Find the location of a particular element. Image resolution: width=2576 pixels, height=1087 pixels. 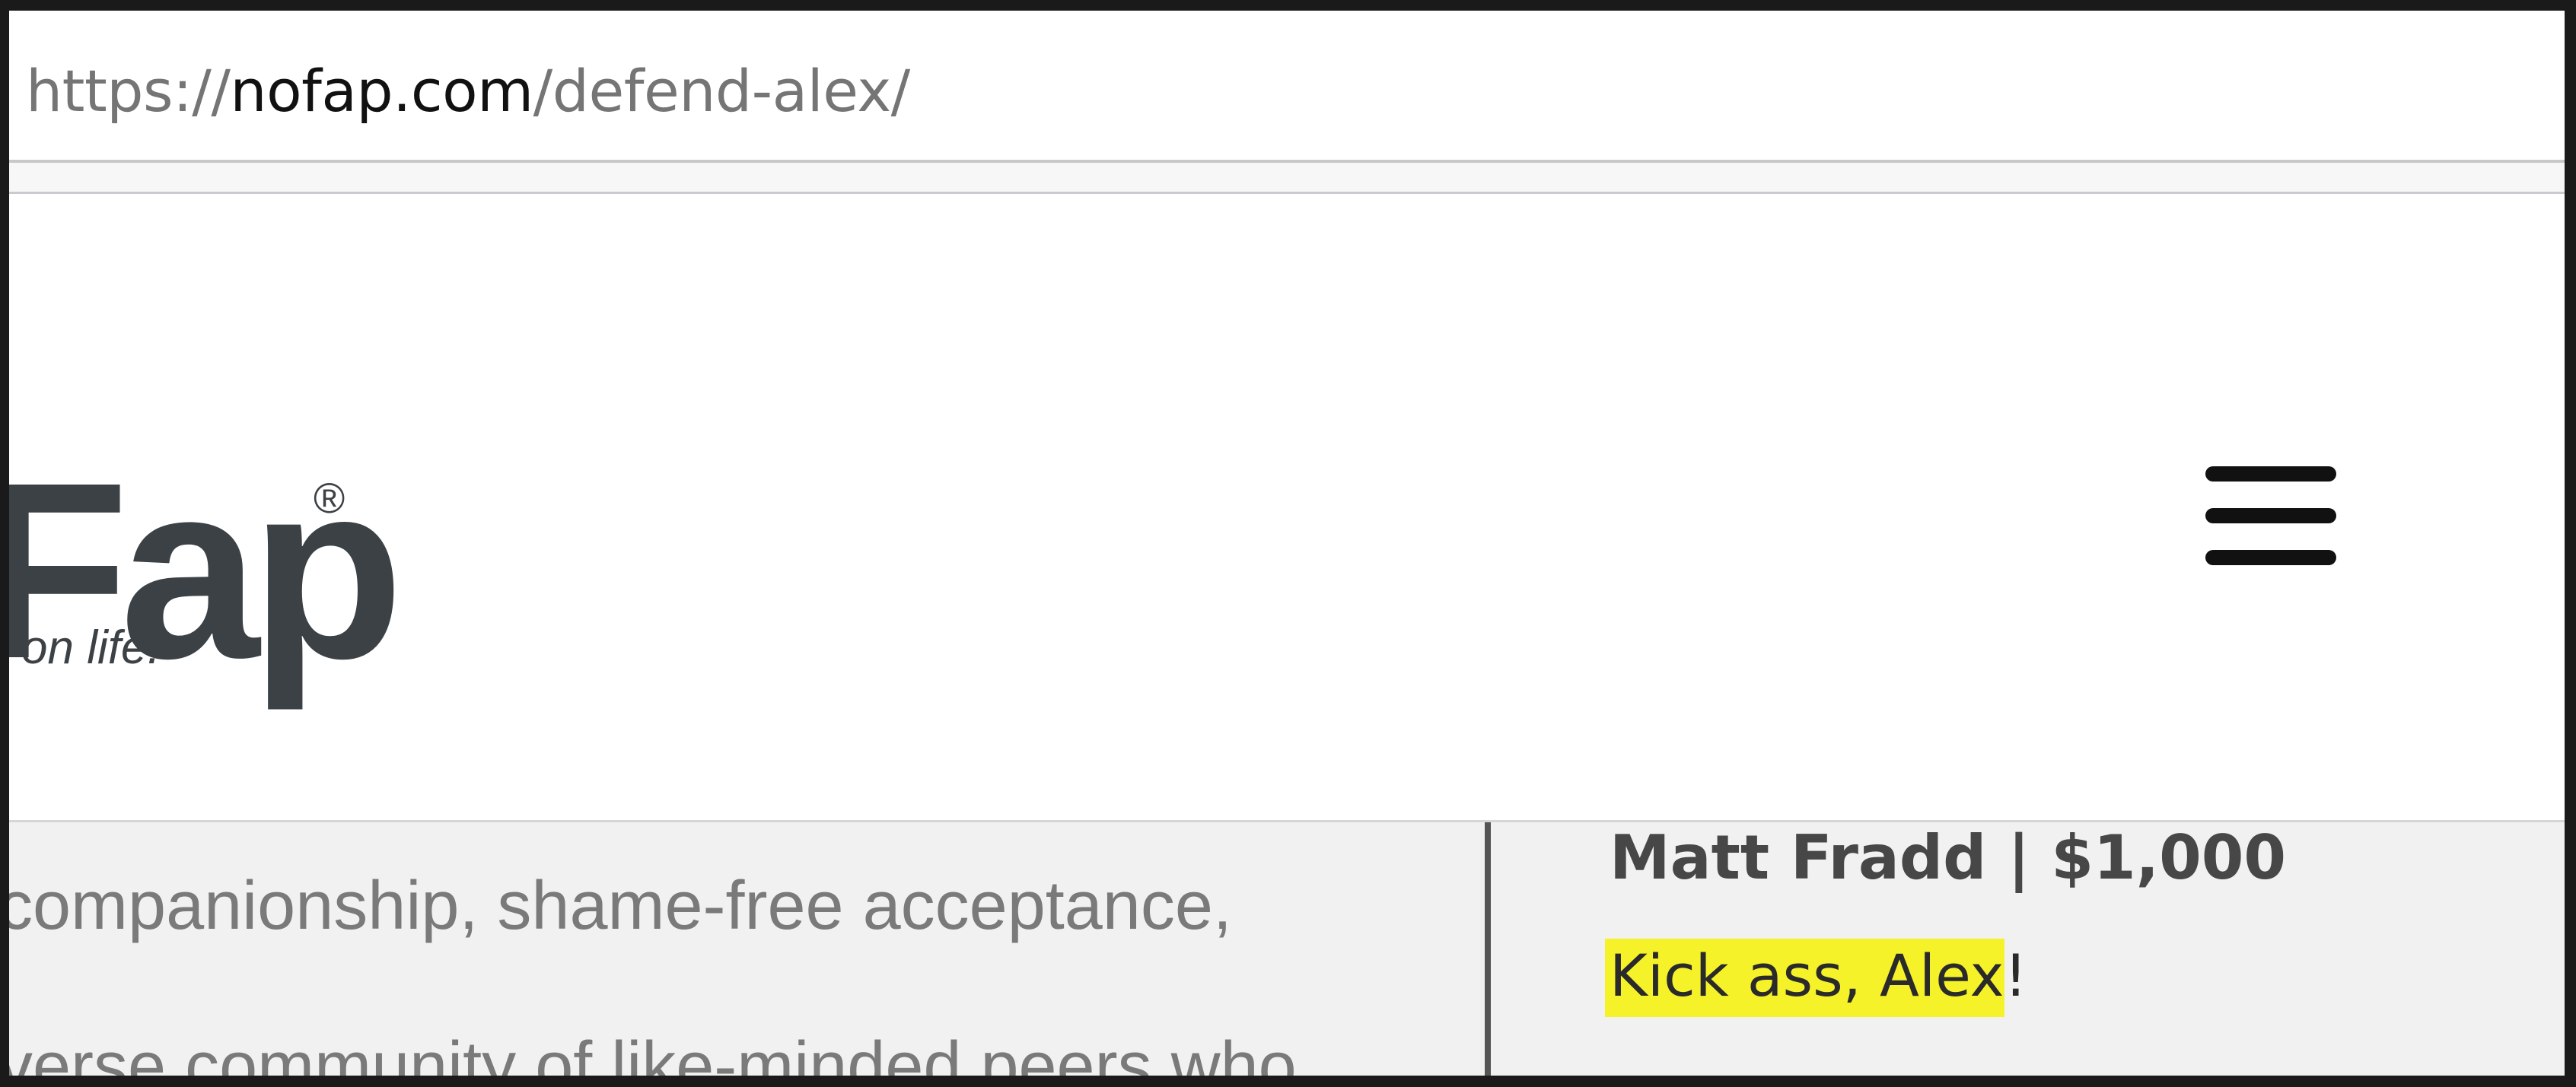

url-text: https://nofap.com/defend-alex/ is located at coordinates (468, 91).